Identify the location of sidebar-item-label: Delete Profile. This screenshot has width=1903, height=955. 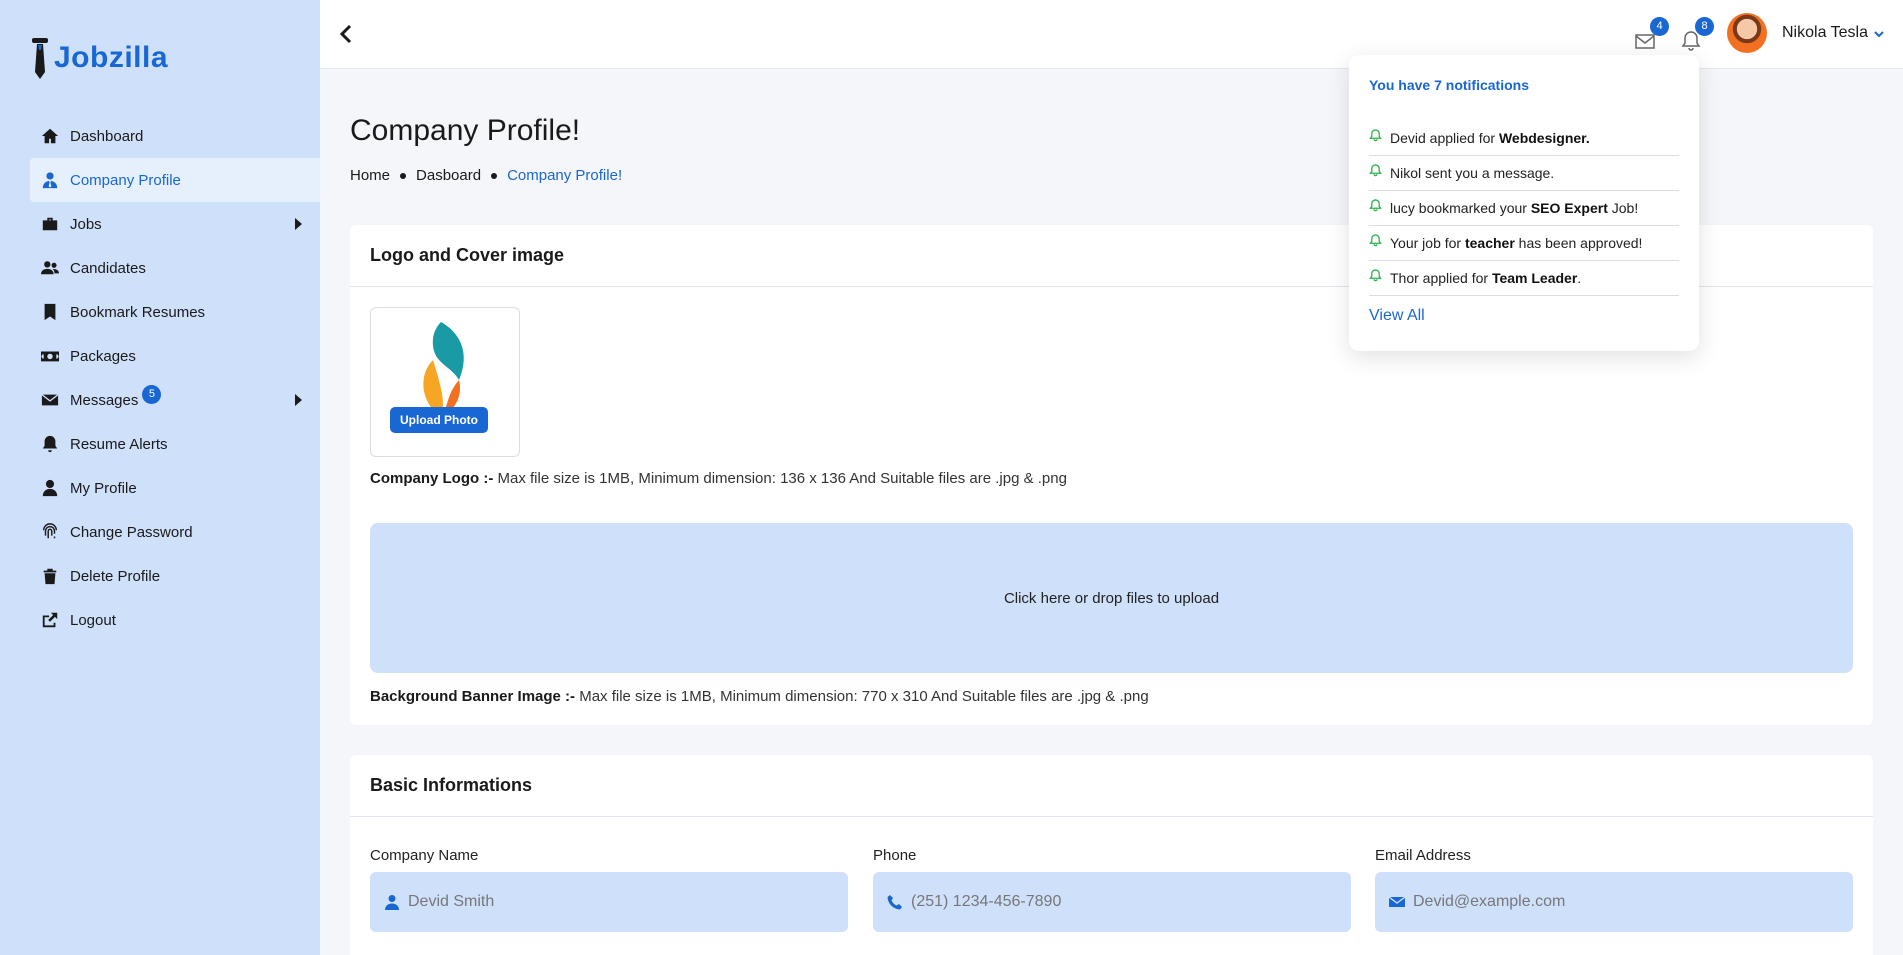
(115, 576).